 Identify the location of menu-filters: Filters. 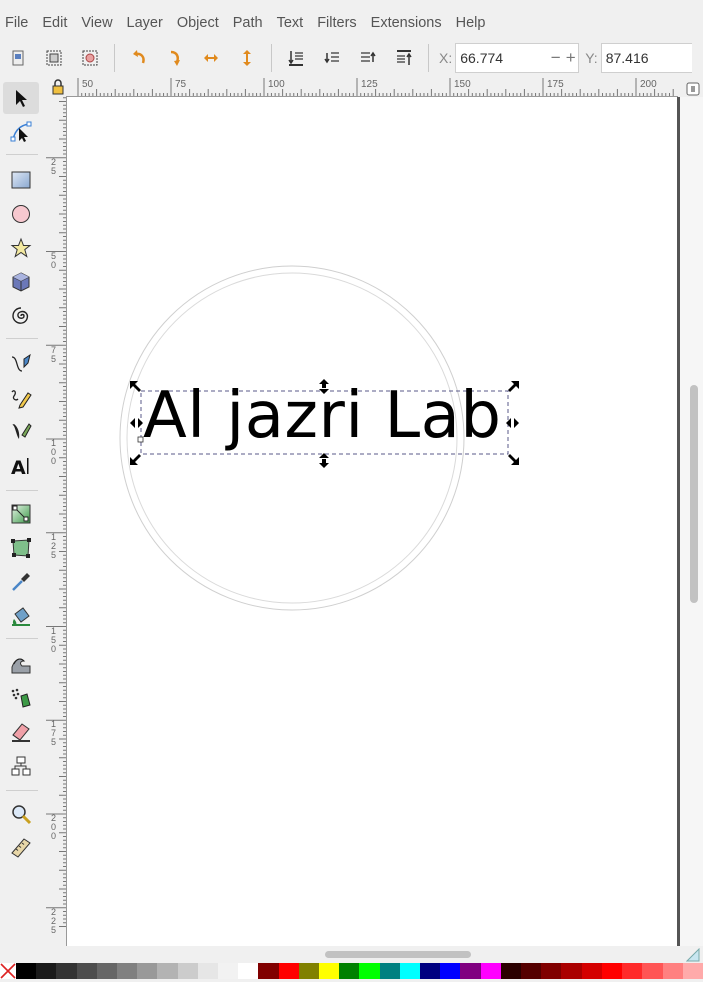
(336, 23).